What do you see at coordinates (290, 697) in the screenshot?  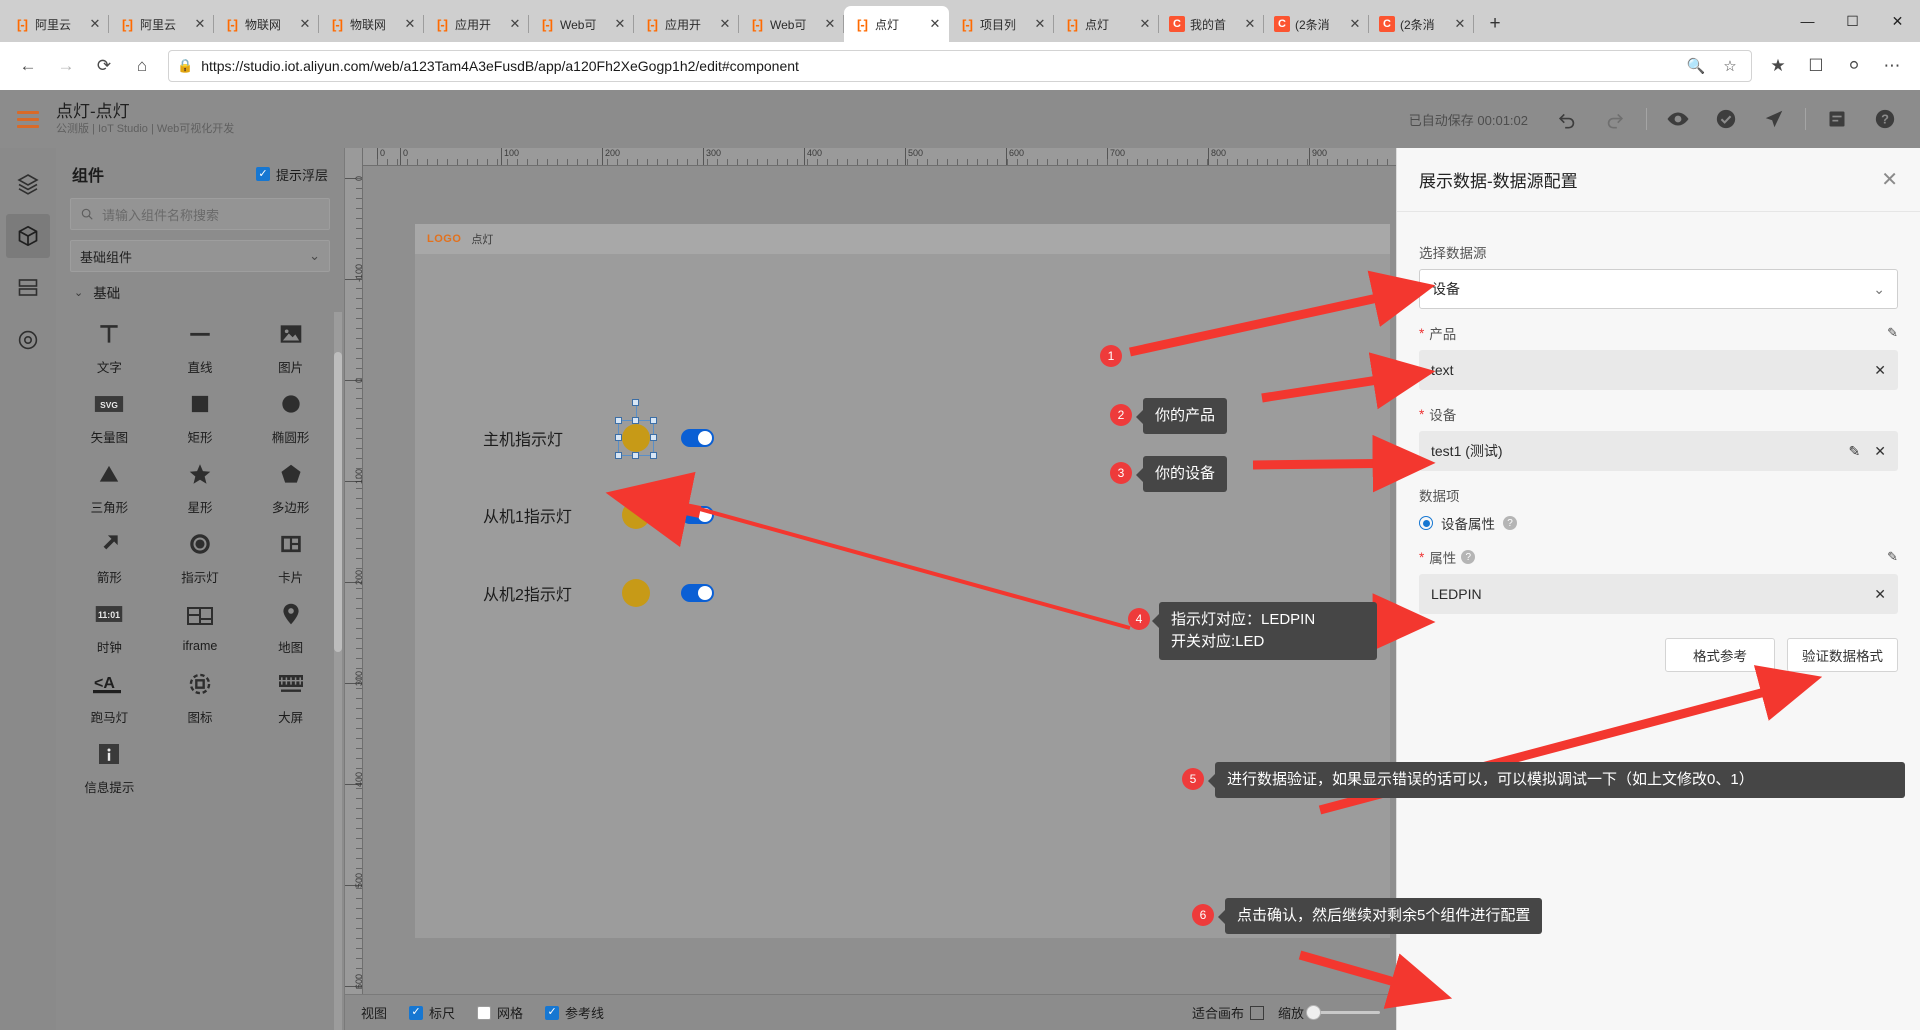 I see `component-item-bigscreen: 大屏` at bounding box center [290, 697].